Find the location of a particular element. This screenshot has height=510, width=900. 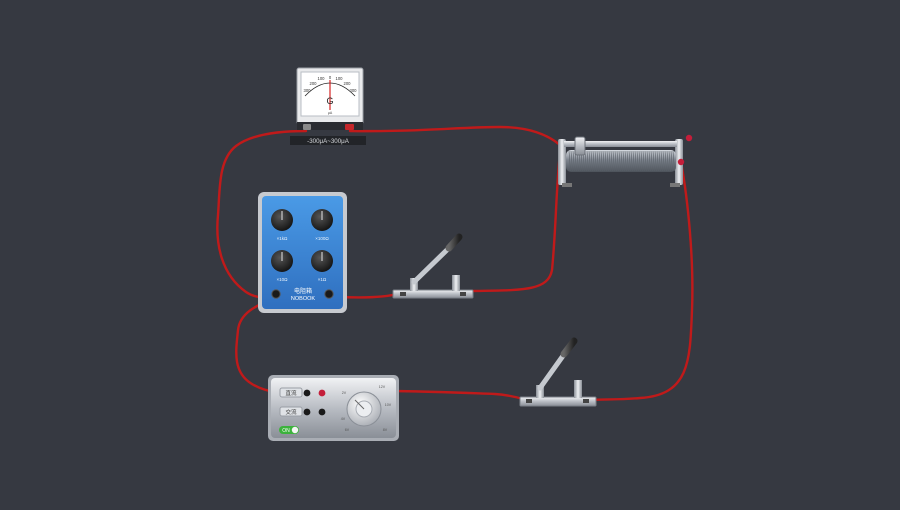

switch1-terminal-right is located at coordinates (463, 294).